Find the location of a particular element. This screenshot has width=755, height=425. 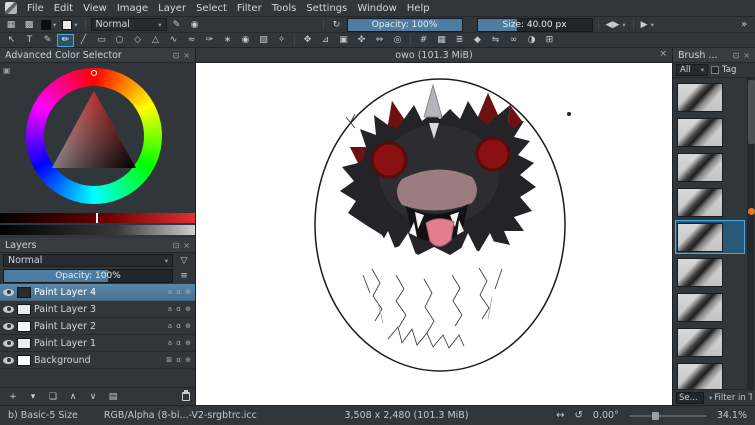

text-tool: T is located at coordinates (29, 40).